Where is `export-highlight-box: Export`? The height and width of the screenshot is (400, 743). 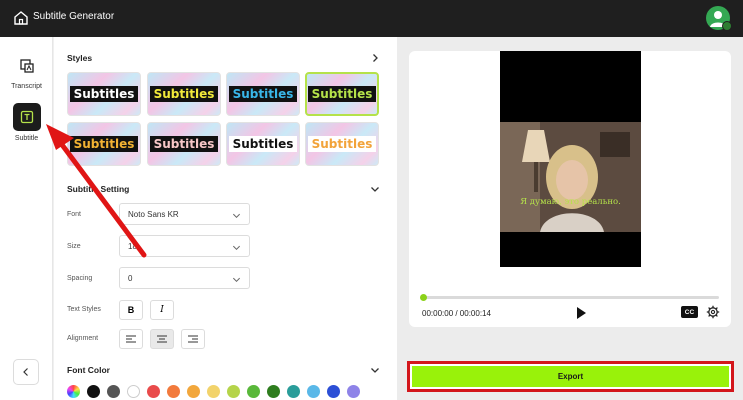 export-highlight-box: Export is located at coordinates (570, 376).